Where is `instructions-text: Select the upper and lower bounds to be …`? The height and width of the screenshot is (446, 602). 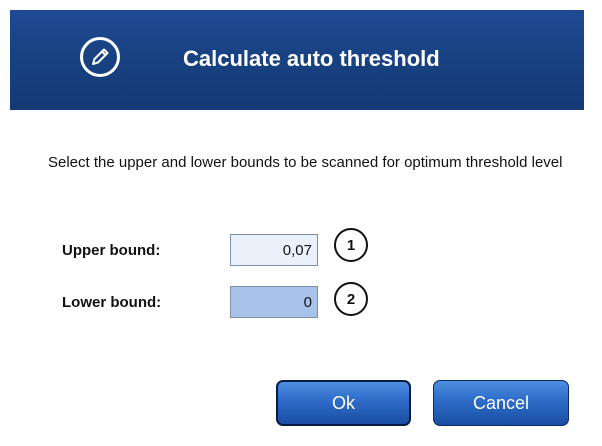
instructions-text: Select the upper and lower bounds to be … is located at coordinates (305, 162).